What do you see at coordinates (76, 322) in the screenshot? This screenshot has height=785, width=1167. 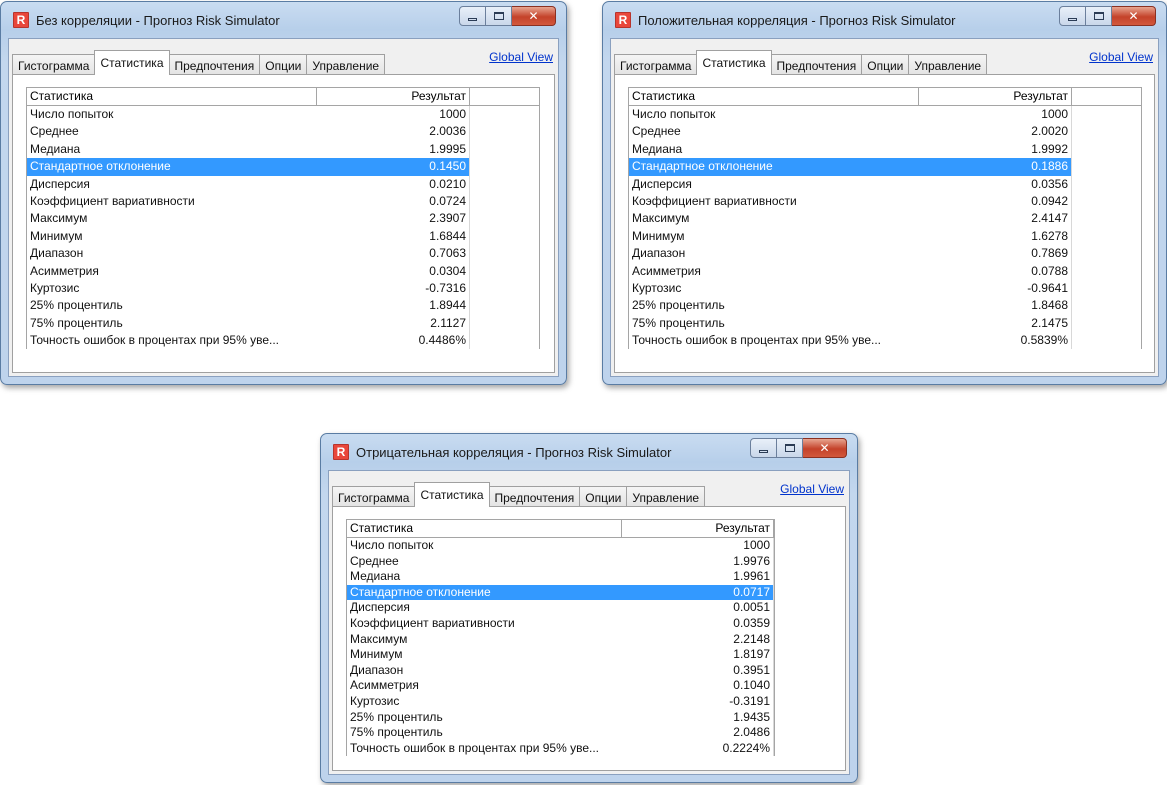 I see `statistic-label: 75% процентиль` at bounding box center [76, 322].